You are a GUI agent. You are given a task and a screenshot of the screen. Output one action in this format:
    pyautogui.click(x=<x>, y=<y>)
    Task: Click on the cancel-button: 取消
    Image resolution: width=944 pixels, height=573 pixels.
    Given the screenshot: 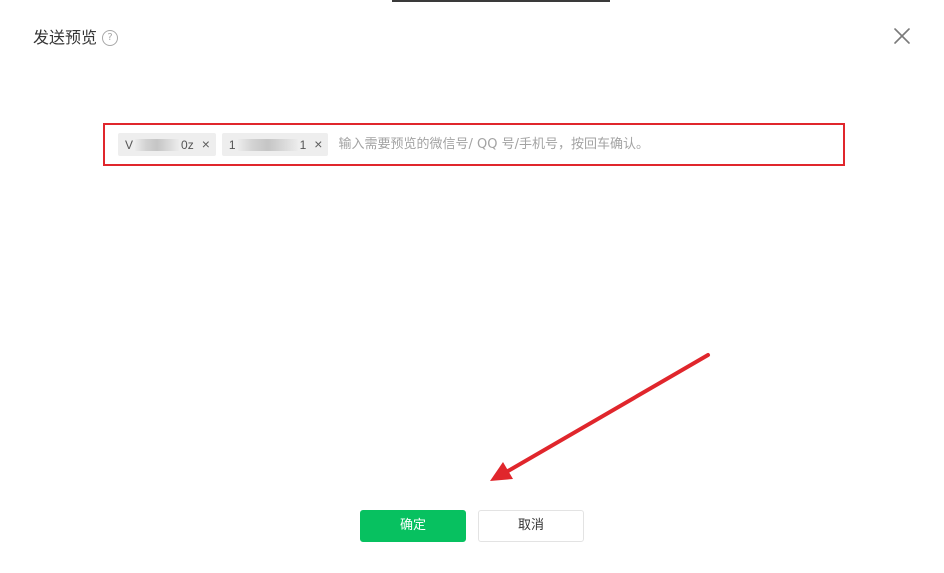 What is the action you would take?
    pyautogui.click(x=531, y=526)
    